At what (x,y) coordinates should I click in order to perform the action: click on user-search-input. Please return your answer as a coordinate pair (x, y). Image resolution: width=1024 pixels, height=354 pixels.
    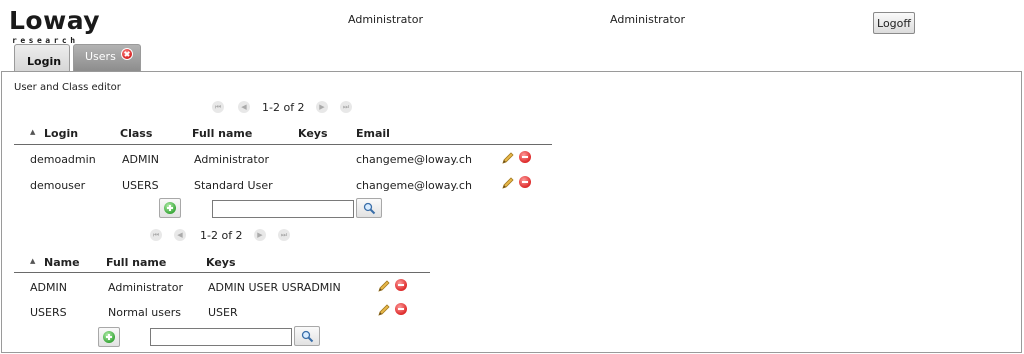
    Looking at the image, I should click on (283, 209).